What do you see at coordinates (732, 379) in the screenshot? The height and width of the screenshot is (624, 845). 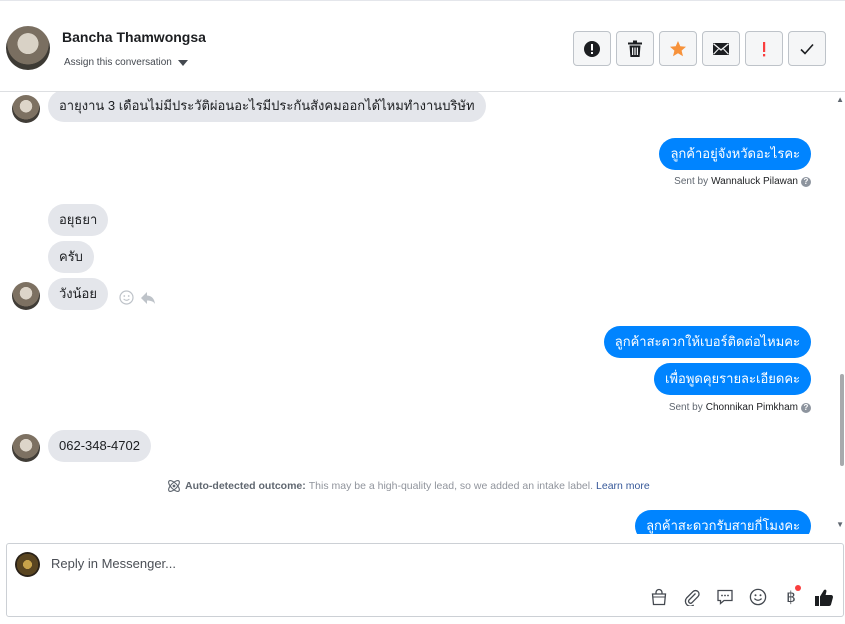 I see `outgoing-message: เพื่อพูดคุยรายละเอียดคะ` at bounding box center [732, 379].